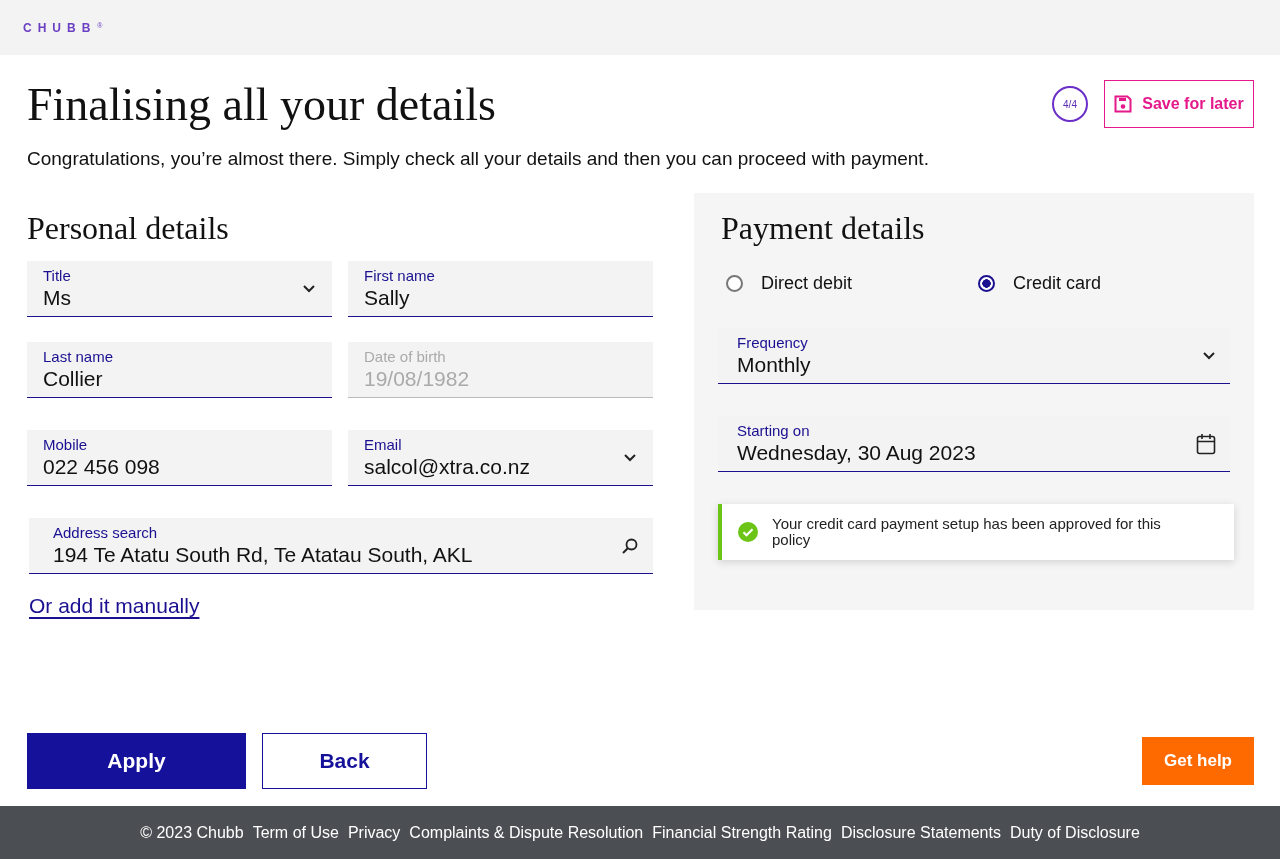 This screenshot has height=859, width=1280. What do you see at coordinates (263, 554) in the screenshot?
I see `field-value: 194 Te Atatu South Rd, Te Atatau South, AKL` at bounding box center [263, 554].